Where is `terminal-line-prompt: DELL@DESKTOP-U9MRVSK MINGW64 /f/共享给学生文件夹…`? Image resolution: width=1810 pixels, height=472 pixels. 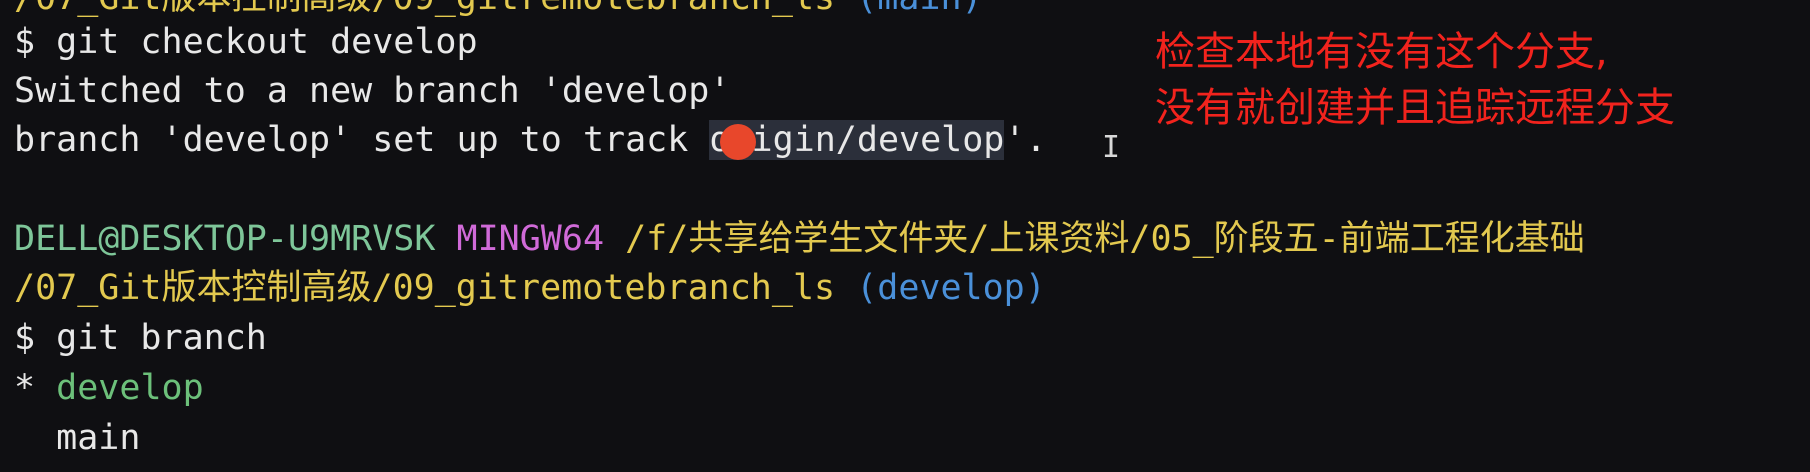 terminal-line-prompt: DELL@DESKTOP-U9MRVSK MINGW64 /f/共享给学生文件夹… is located at coordinates (799, 239).